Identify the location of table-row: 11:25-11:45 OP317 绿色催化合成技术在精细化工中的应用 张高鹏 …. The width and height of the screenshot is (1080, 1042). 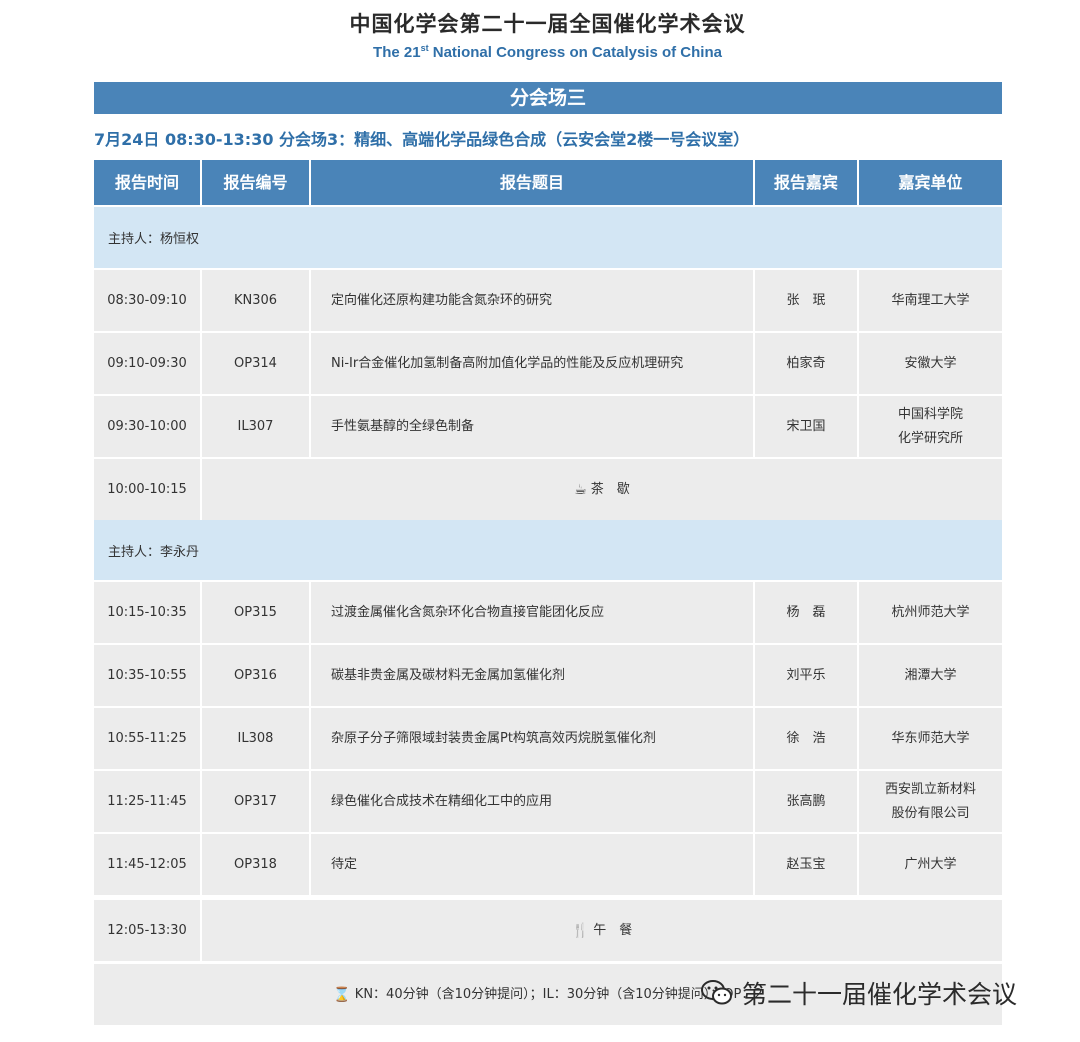
(548, 801).